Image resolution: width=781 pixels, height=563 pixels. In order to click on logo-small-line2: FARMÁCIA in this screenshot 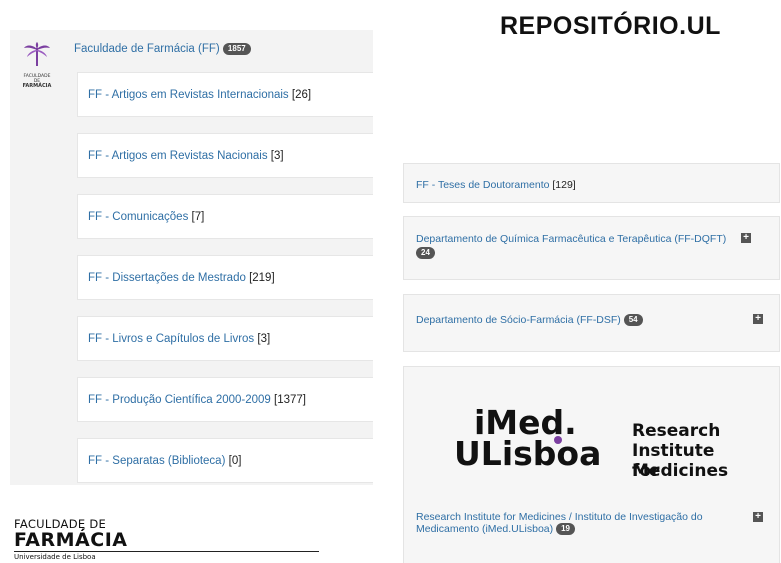, I will do `click(37, 86)`.